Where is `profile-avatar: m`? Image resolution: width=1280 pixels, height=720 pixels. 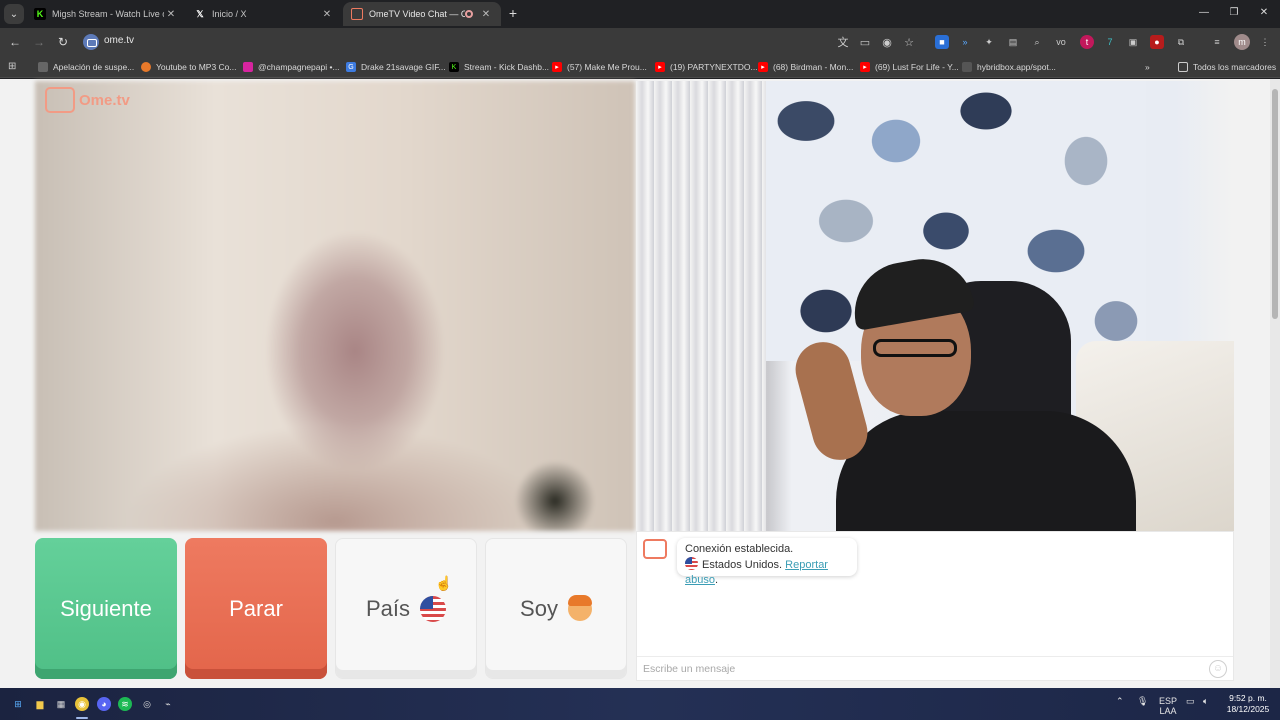 profile-avatar: m is located at coordinates (1242, 42).